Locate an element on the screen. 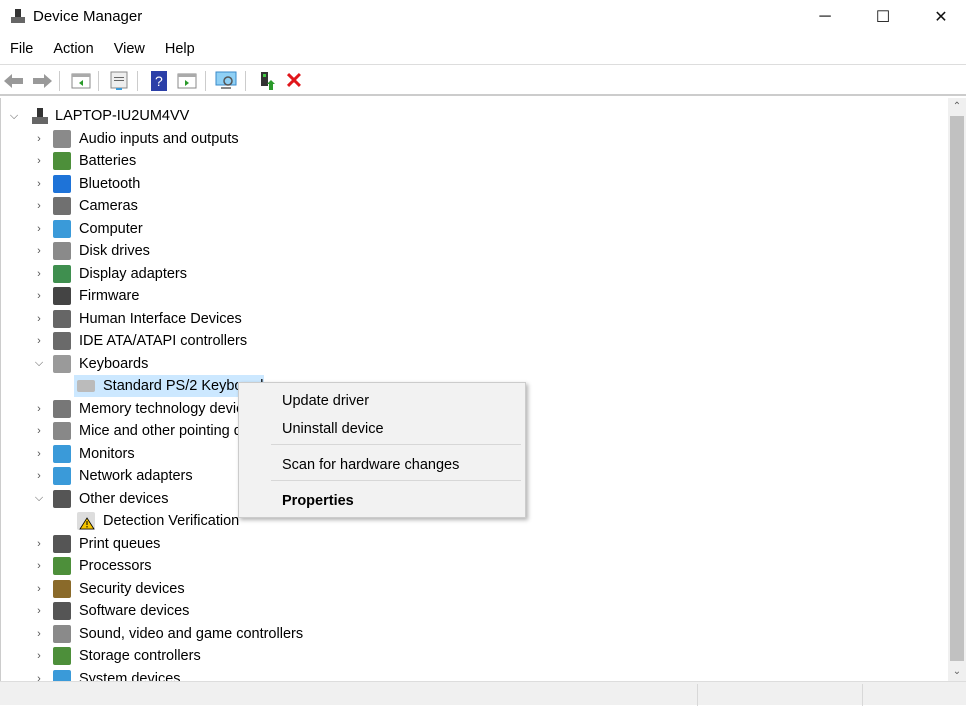 This screenshot has width=966, height=706. computer-icon is located at coordinates (62, 228).